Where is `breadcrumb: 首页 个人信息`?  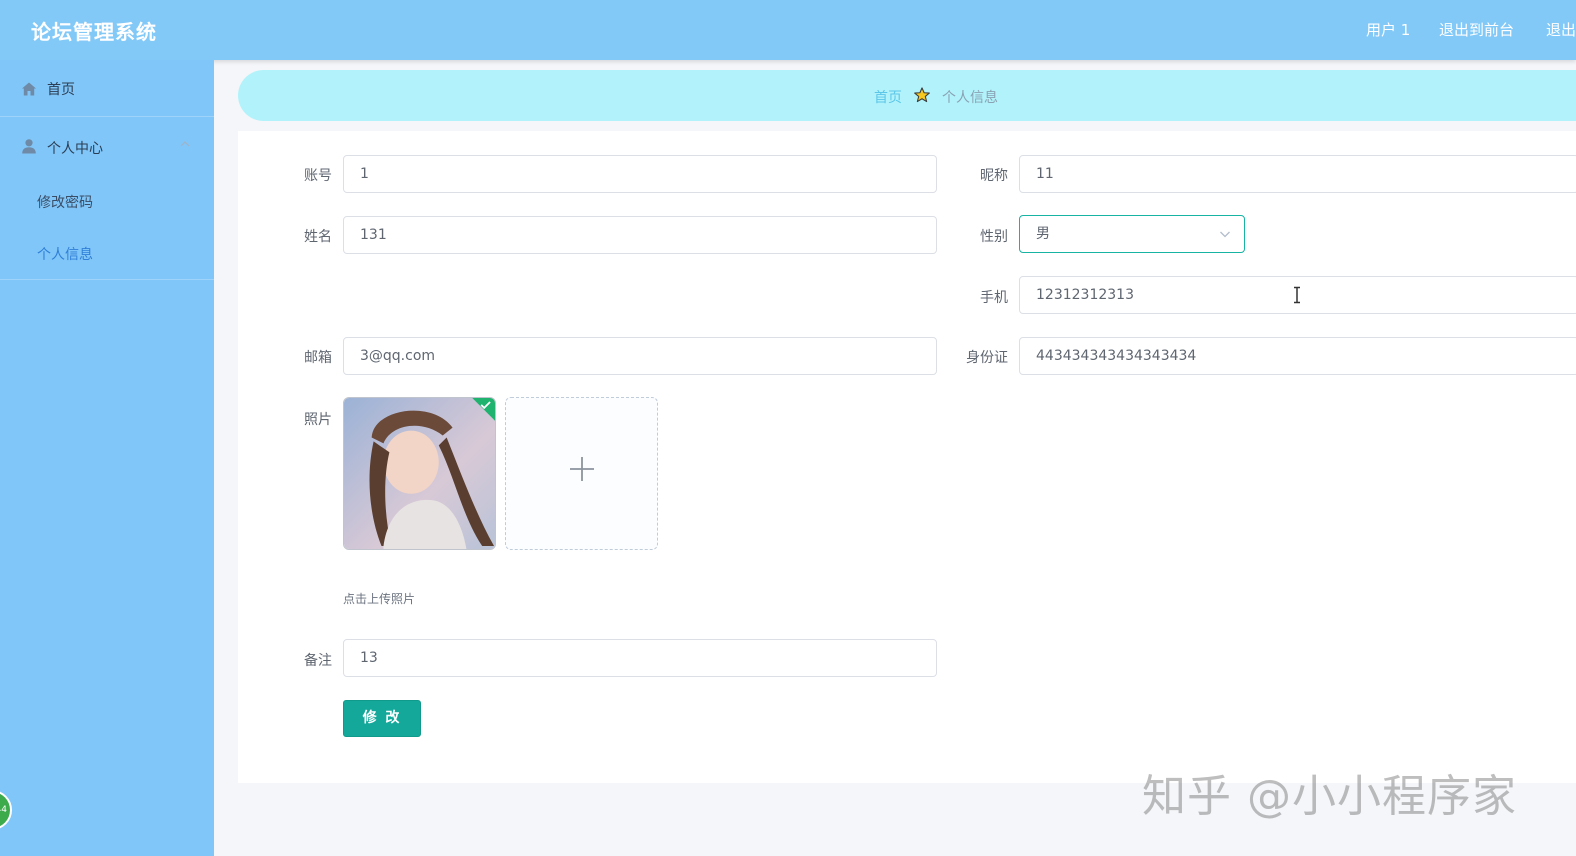
breadcrumb: 首页 个人信息 is located at coordinates (907, 95).